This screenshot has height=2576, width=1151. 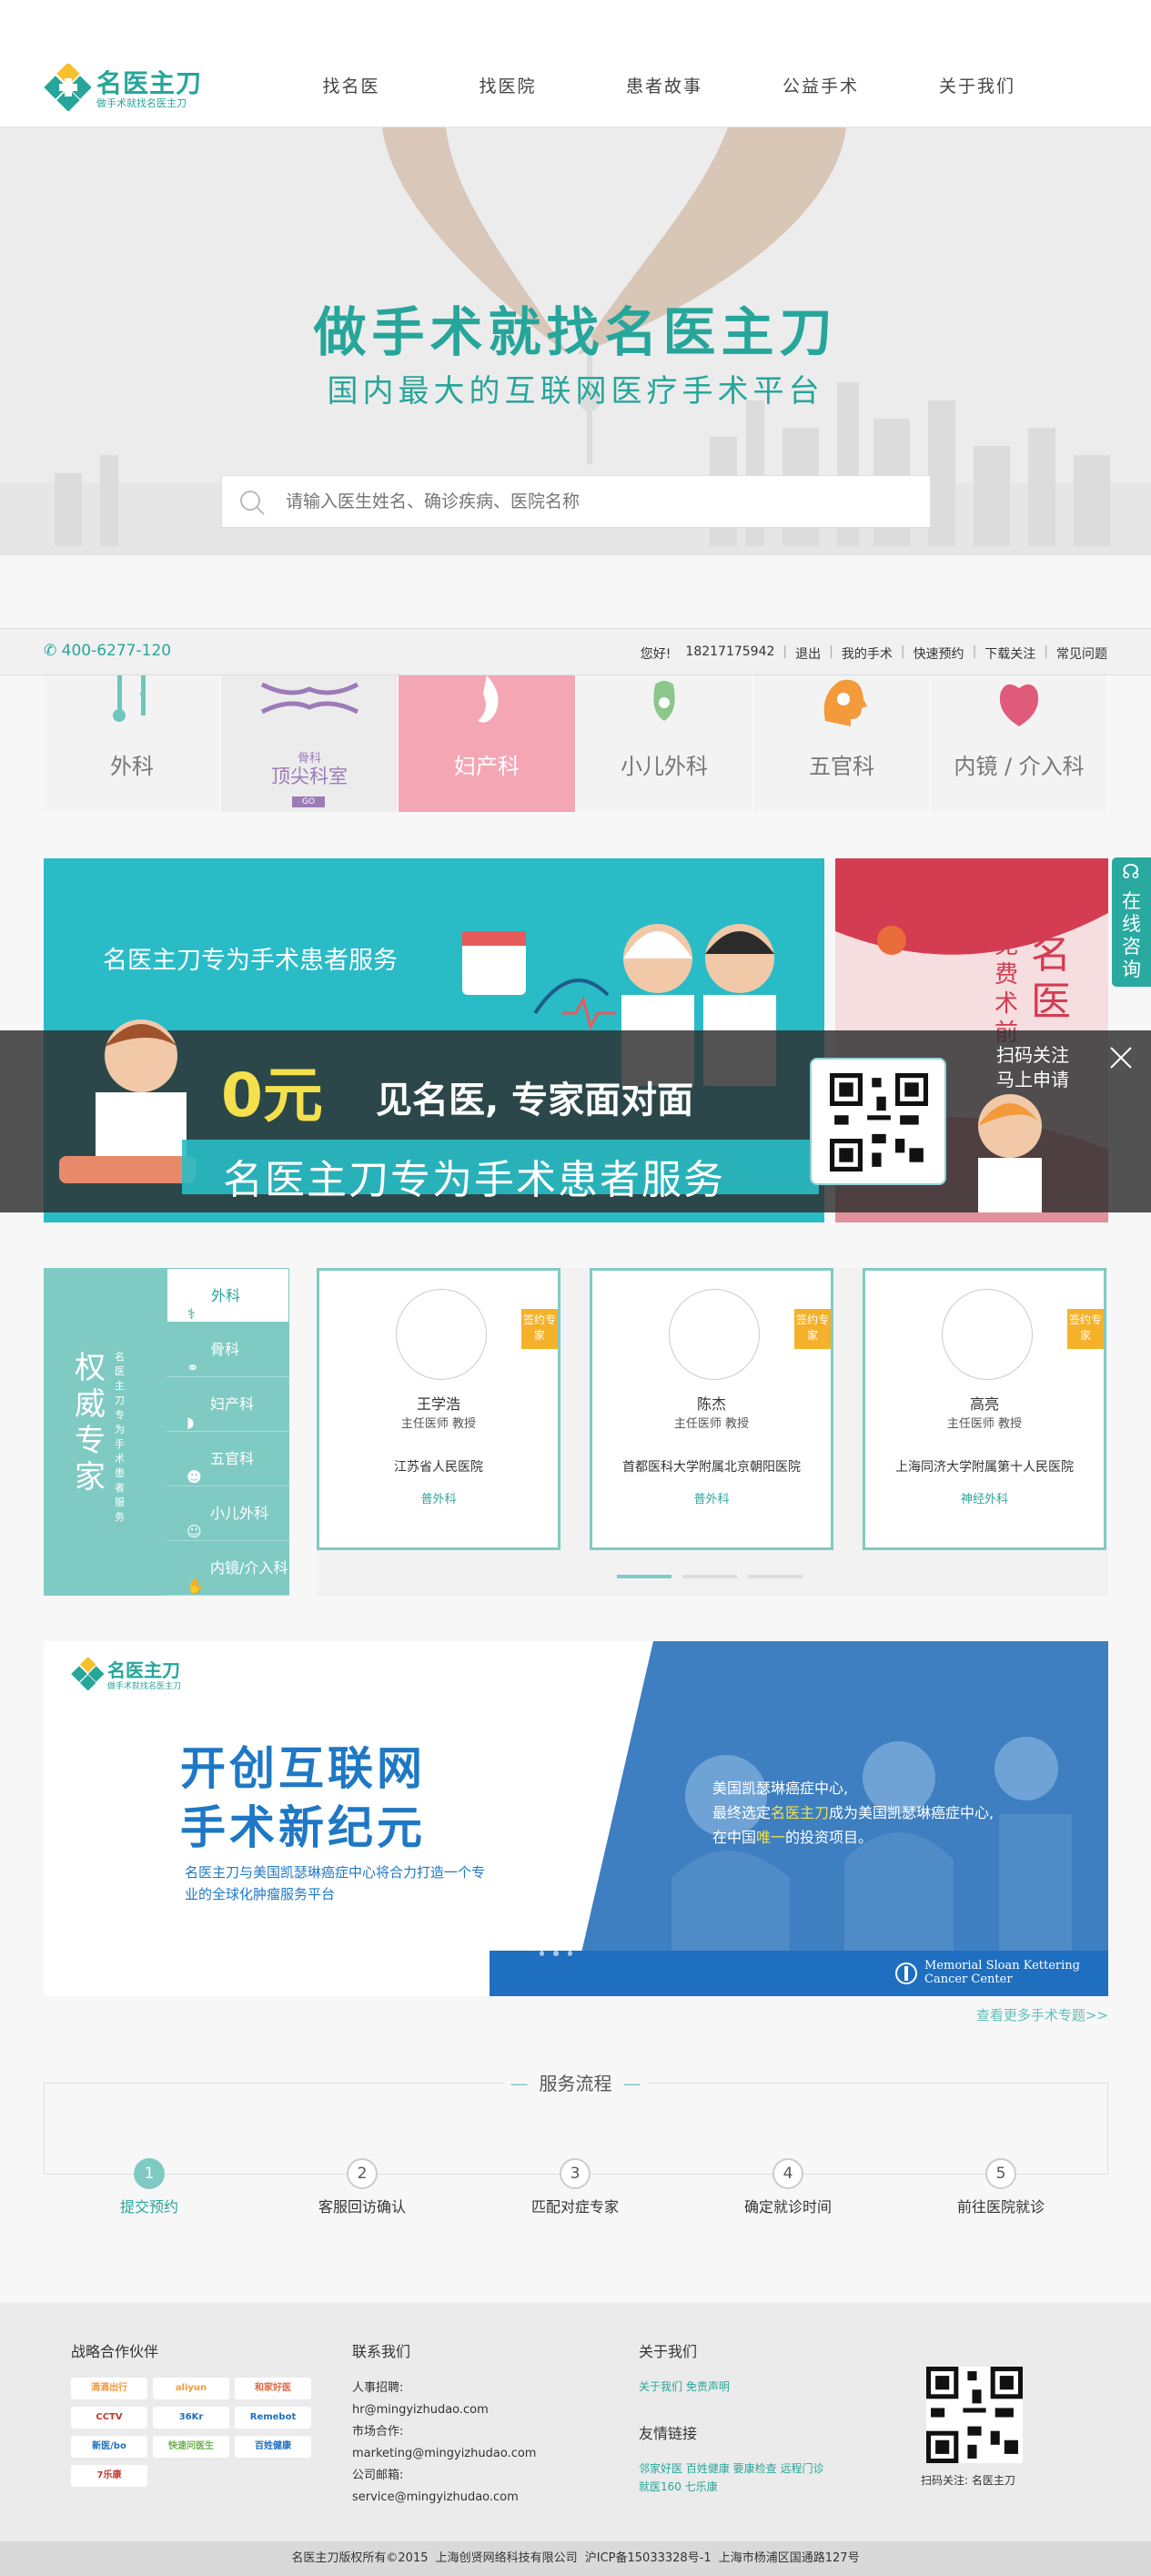 I want to click on dept-tab-surgery: ⚕ 外科, so click(x=228, y=1295).